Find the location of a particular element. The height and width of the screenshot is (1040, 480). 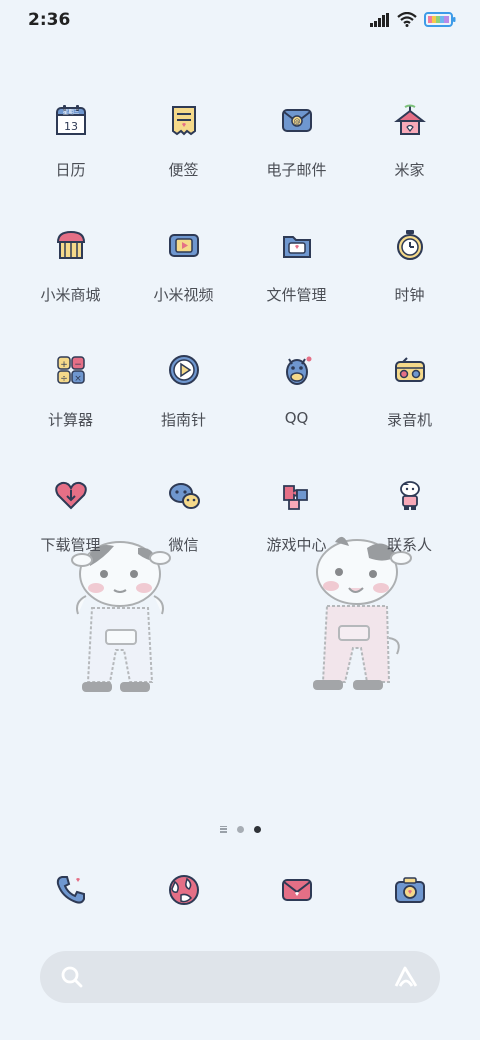

status-icons is located at coordinates (413, 19).